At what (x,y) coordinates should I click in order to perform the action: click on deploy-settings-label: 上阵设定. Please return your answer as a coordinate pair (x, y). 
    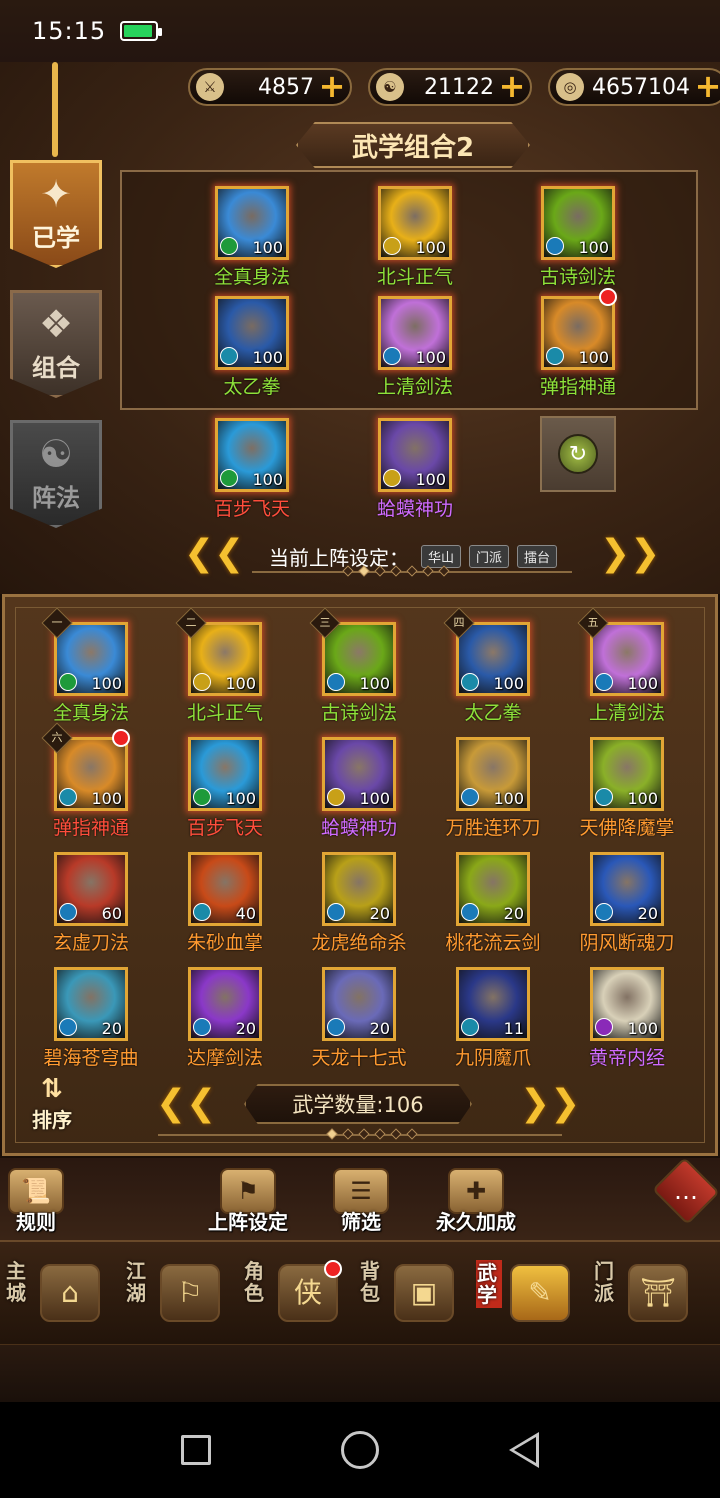
    Looking at the image, I should click on (248, 1222).